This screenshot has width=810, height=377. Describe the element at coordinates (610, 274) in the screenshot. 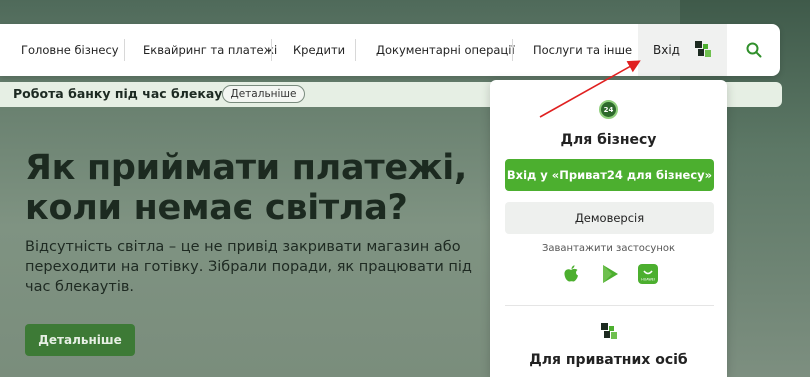

I see `google-play-icon` at that location.